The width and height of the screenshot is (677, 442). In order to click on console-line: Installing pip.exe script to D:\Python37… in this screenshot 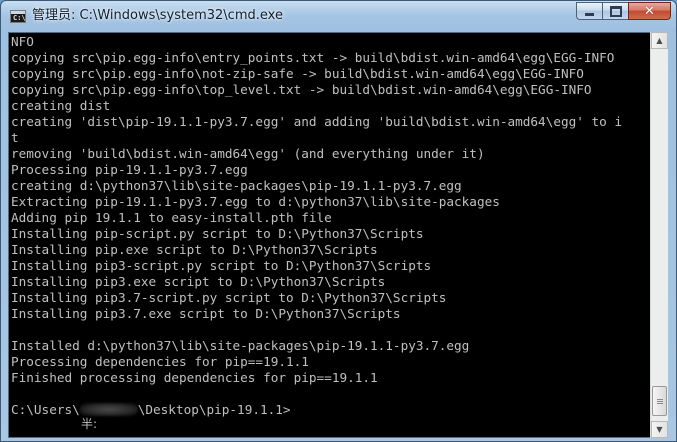, I will do `click(194, 249)`.